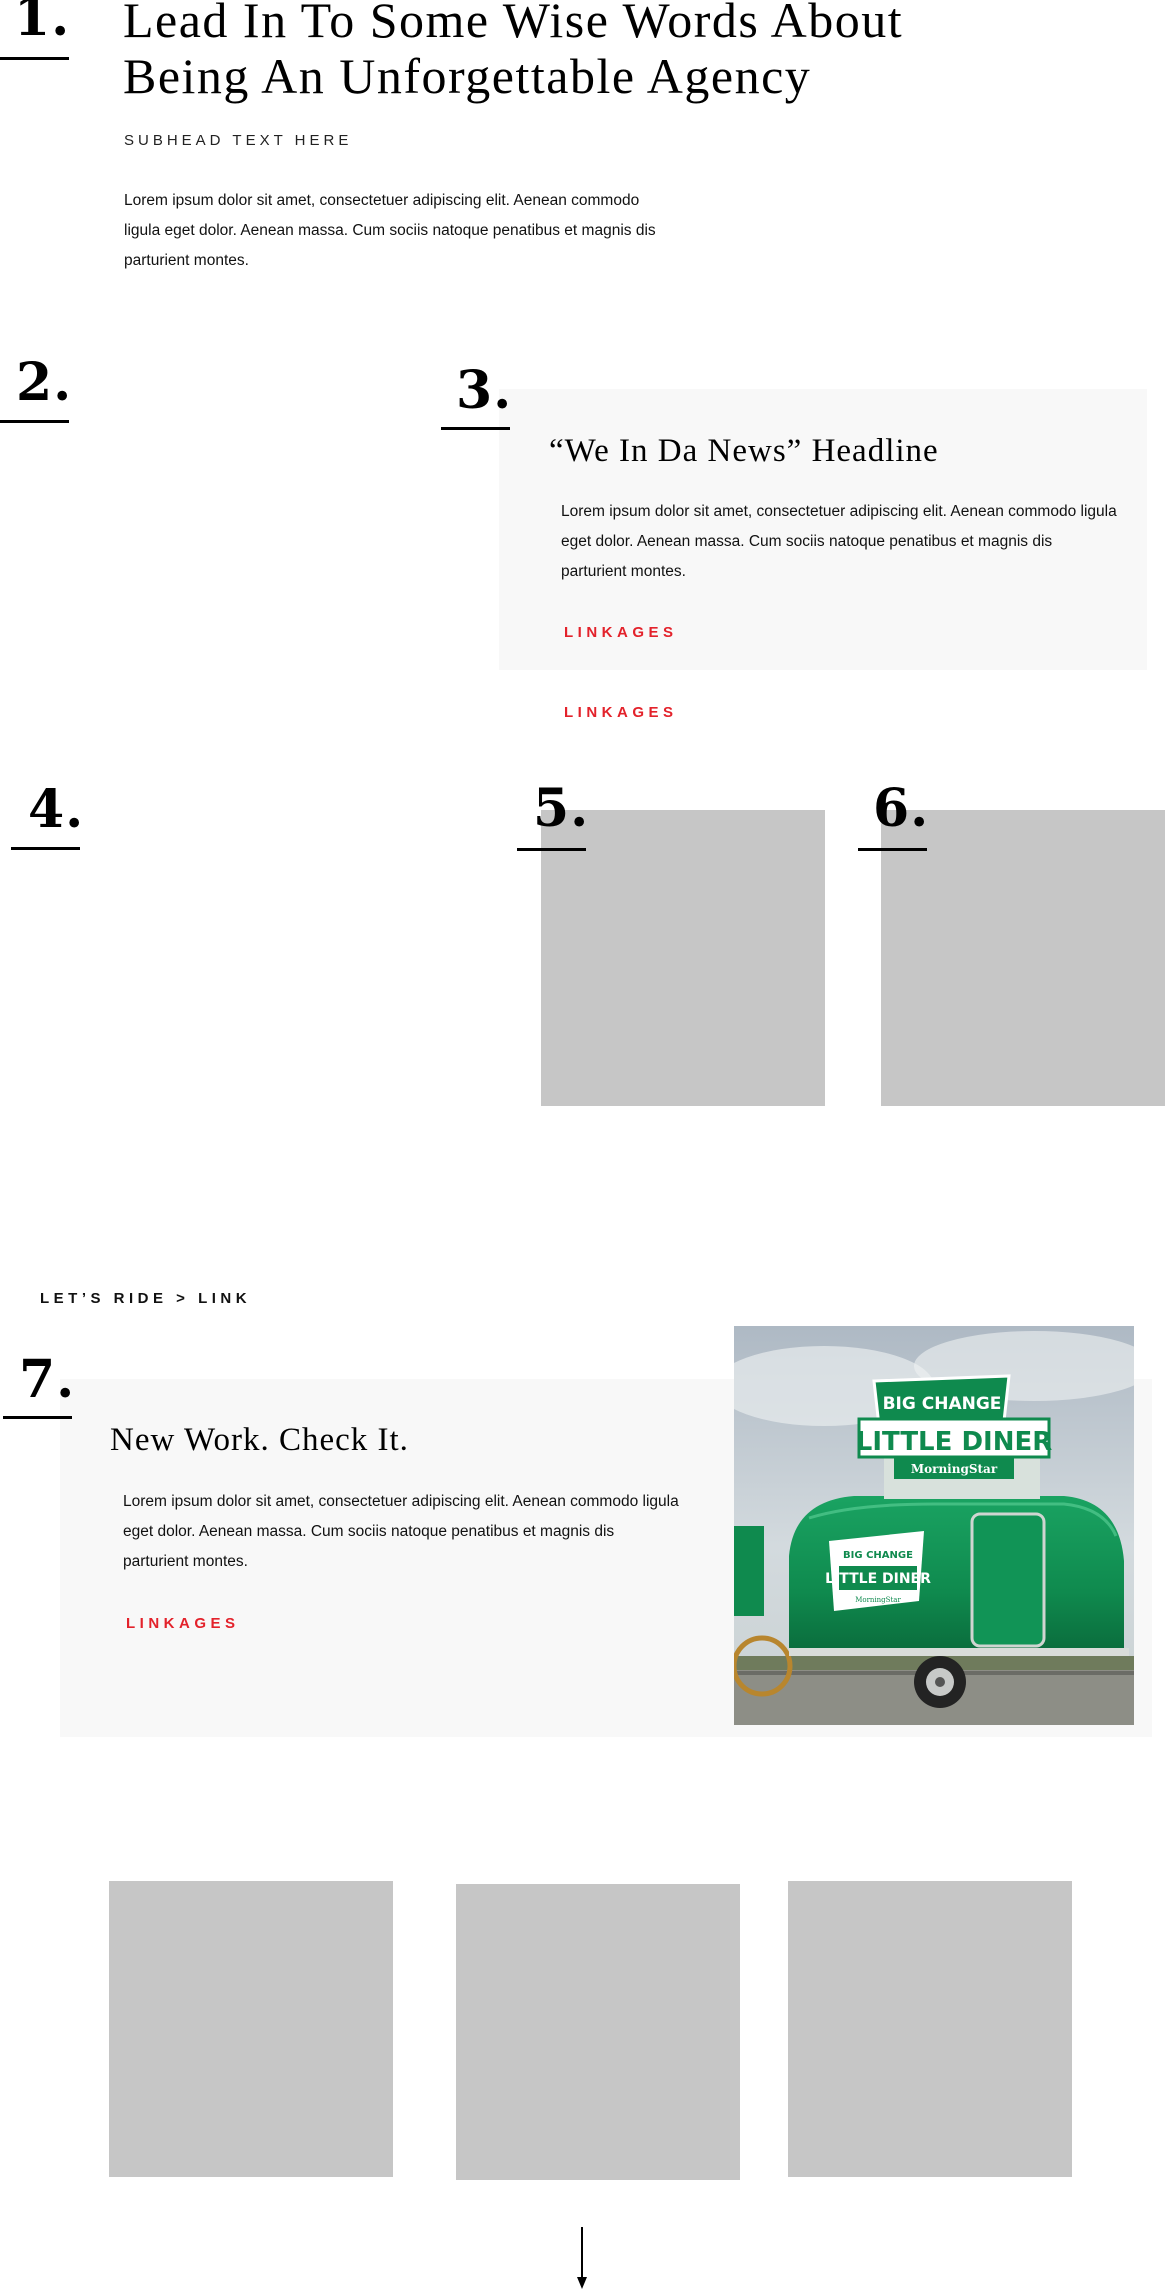 This screenshot has width=1168, height=2296. I want to click on section-number-7: 7., so click(47, 1379).